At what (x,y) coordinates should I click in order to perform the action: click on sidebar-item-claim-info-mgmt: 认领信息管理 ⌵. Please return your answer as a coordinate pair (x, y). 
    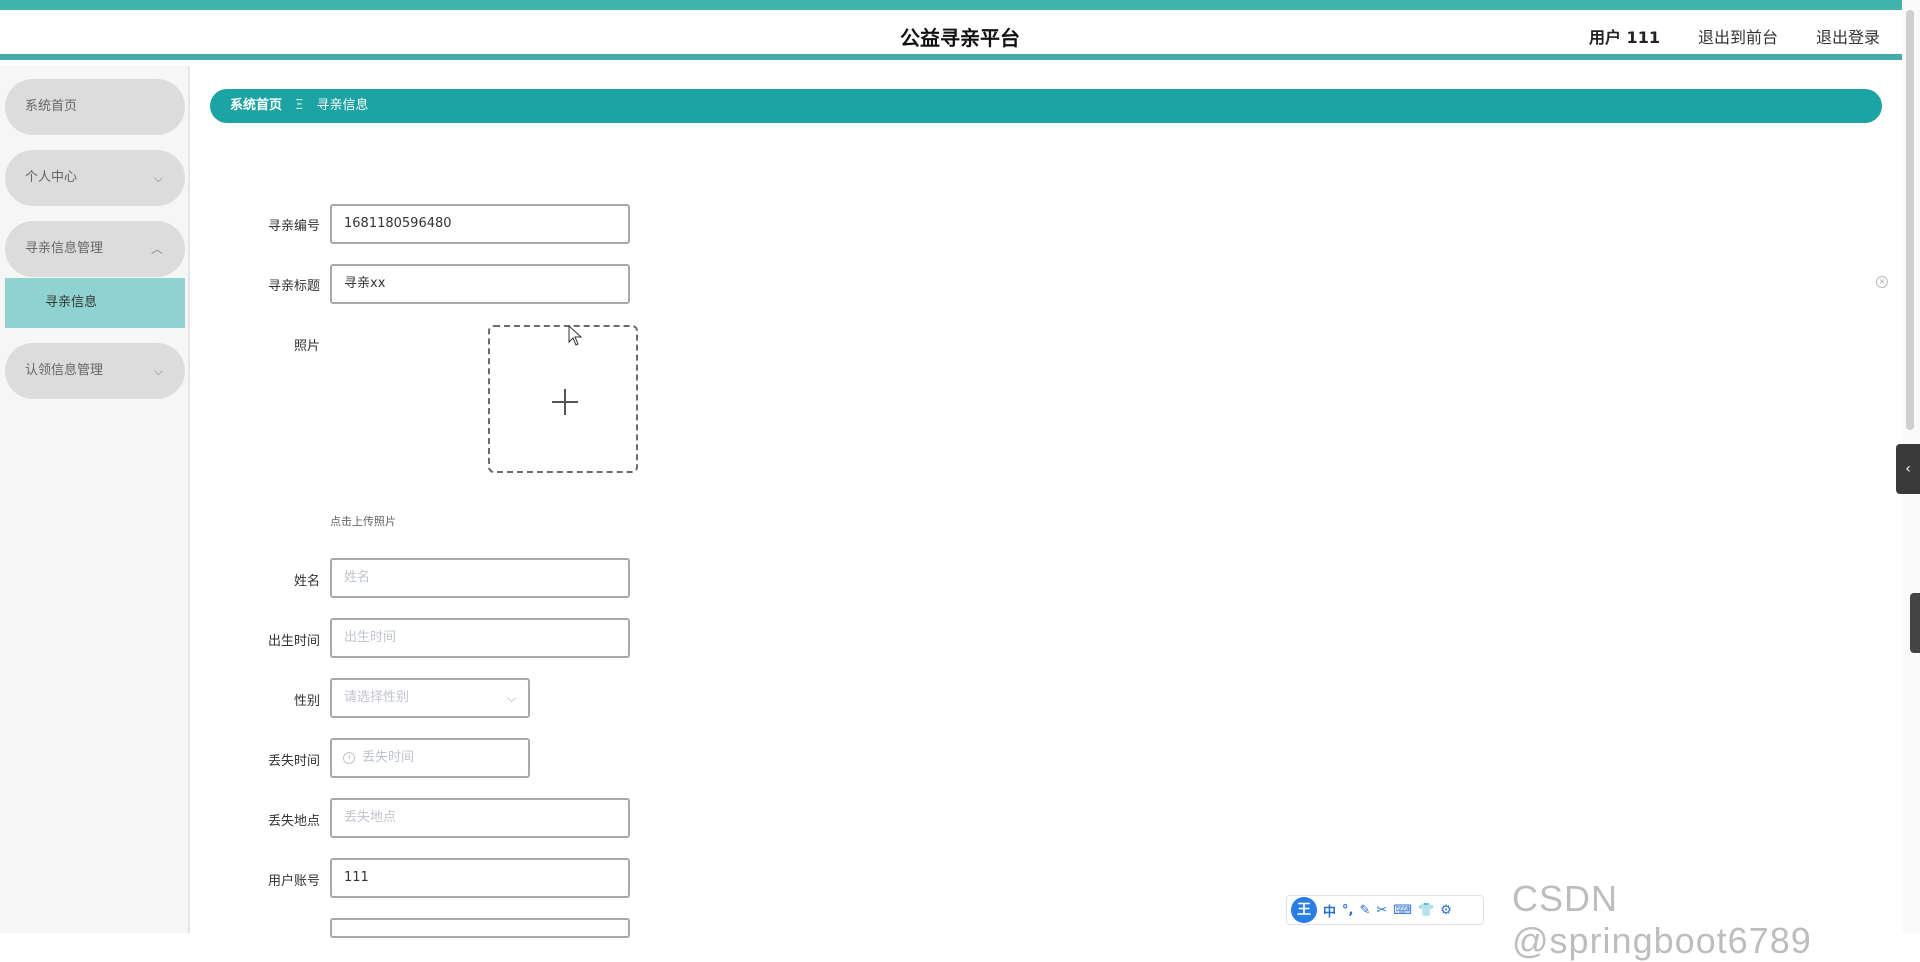
    Looking at the image, I should click on (95, 371).